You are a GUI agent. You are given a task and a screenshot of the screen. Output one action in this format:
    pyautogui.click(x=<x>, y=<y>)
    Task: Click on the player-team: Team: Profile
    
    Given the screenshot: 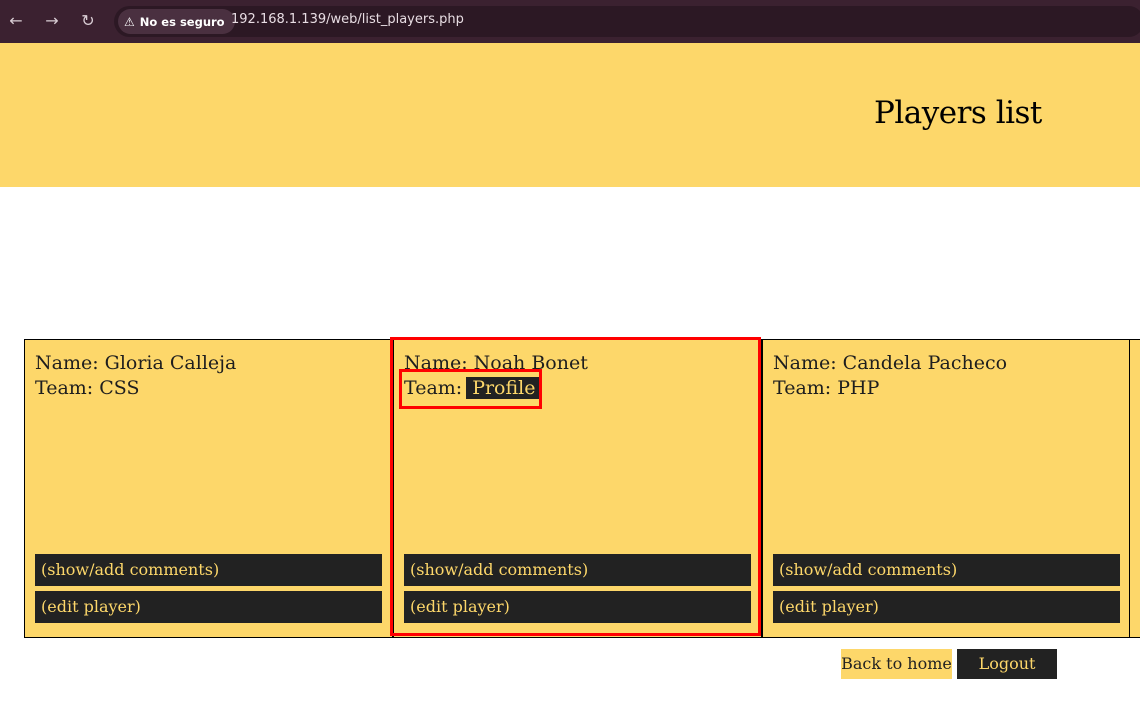 What is the action you would take?
    pyautogui.click(x=473, y=388)
    